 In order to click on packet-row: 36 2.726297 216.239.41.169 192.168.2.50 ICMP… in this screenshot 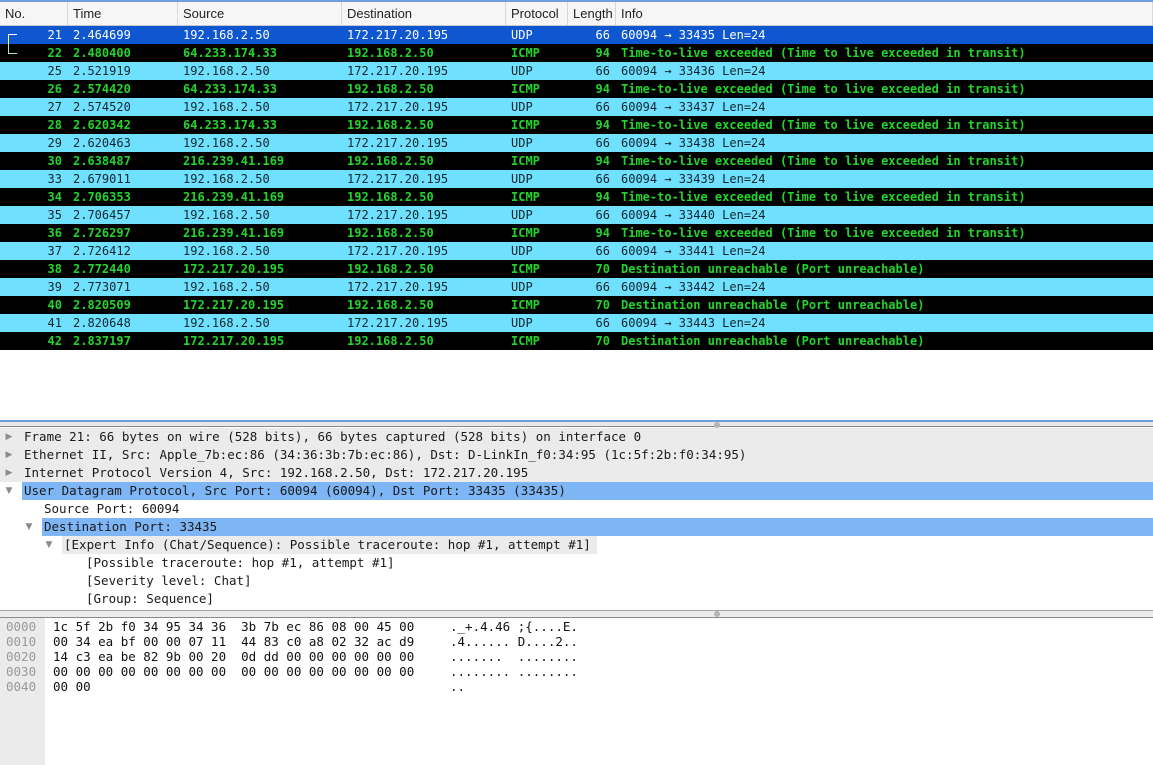, I will do `click(576, 233)`.